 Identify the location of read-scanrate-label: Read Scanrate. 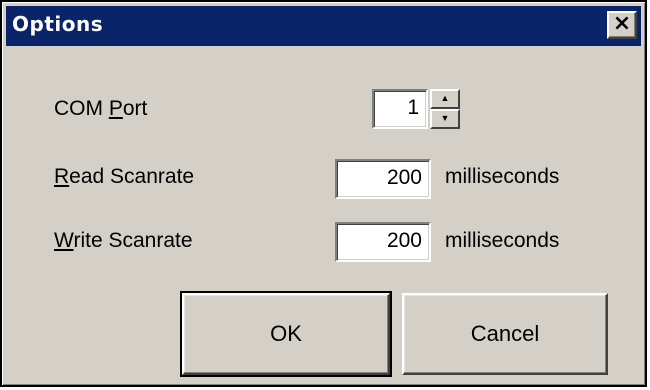
(124, 177).